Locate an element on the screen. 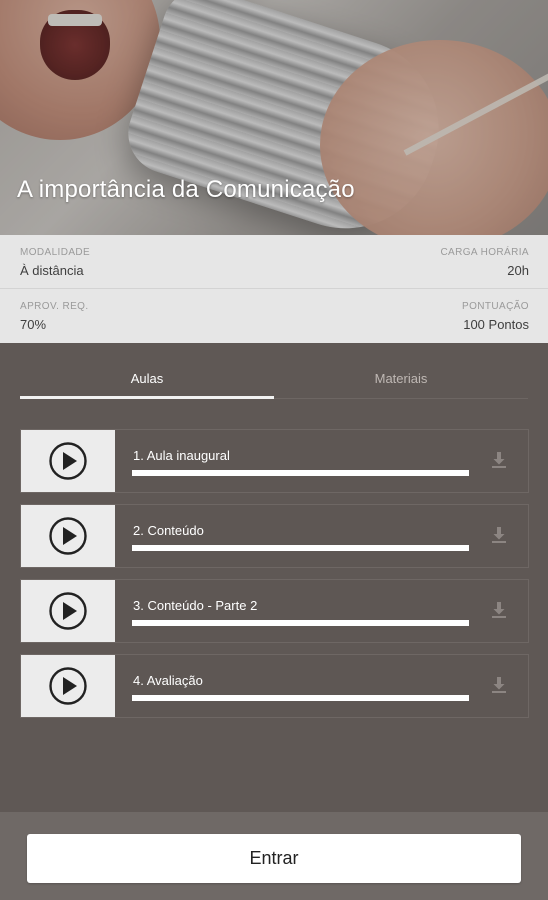  tab-materiais: Materiais is located at coordinates (401, 379).